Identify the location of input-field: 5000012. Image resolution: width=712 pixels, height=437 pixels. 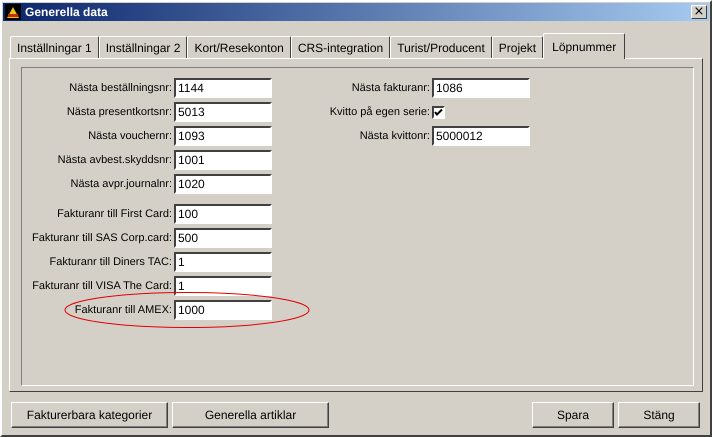
(481, 136).